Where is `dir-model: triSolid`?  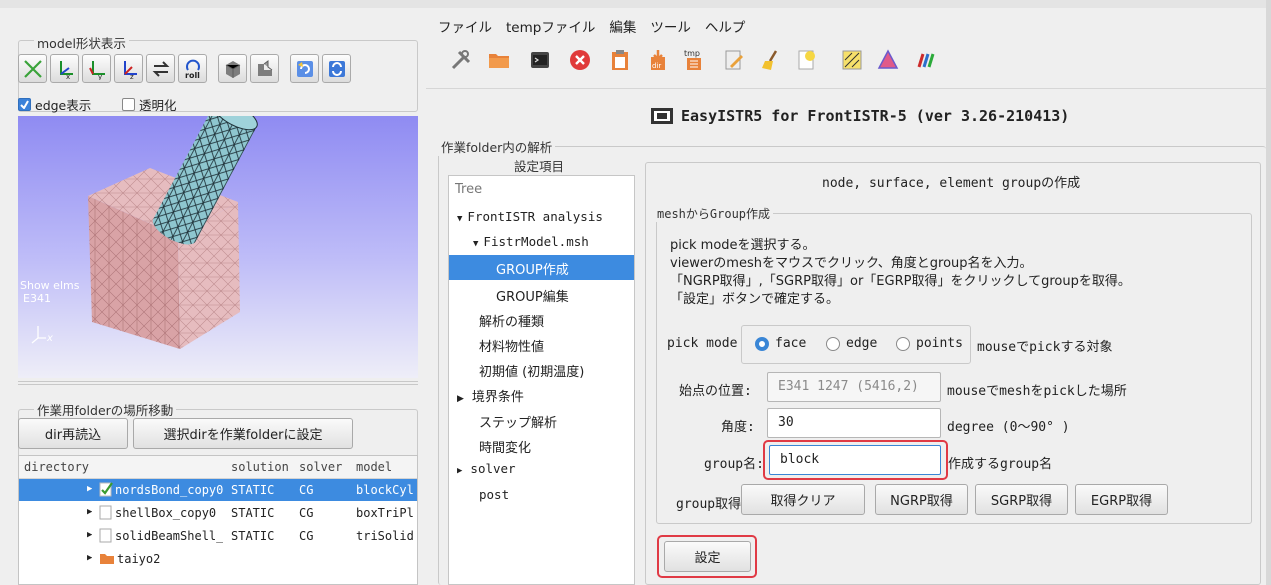 dir-model: triSolid is located at coordinates (385, 536).